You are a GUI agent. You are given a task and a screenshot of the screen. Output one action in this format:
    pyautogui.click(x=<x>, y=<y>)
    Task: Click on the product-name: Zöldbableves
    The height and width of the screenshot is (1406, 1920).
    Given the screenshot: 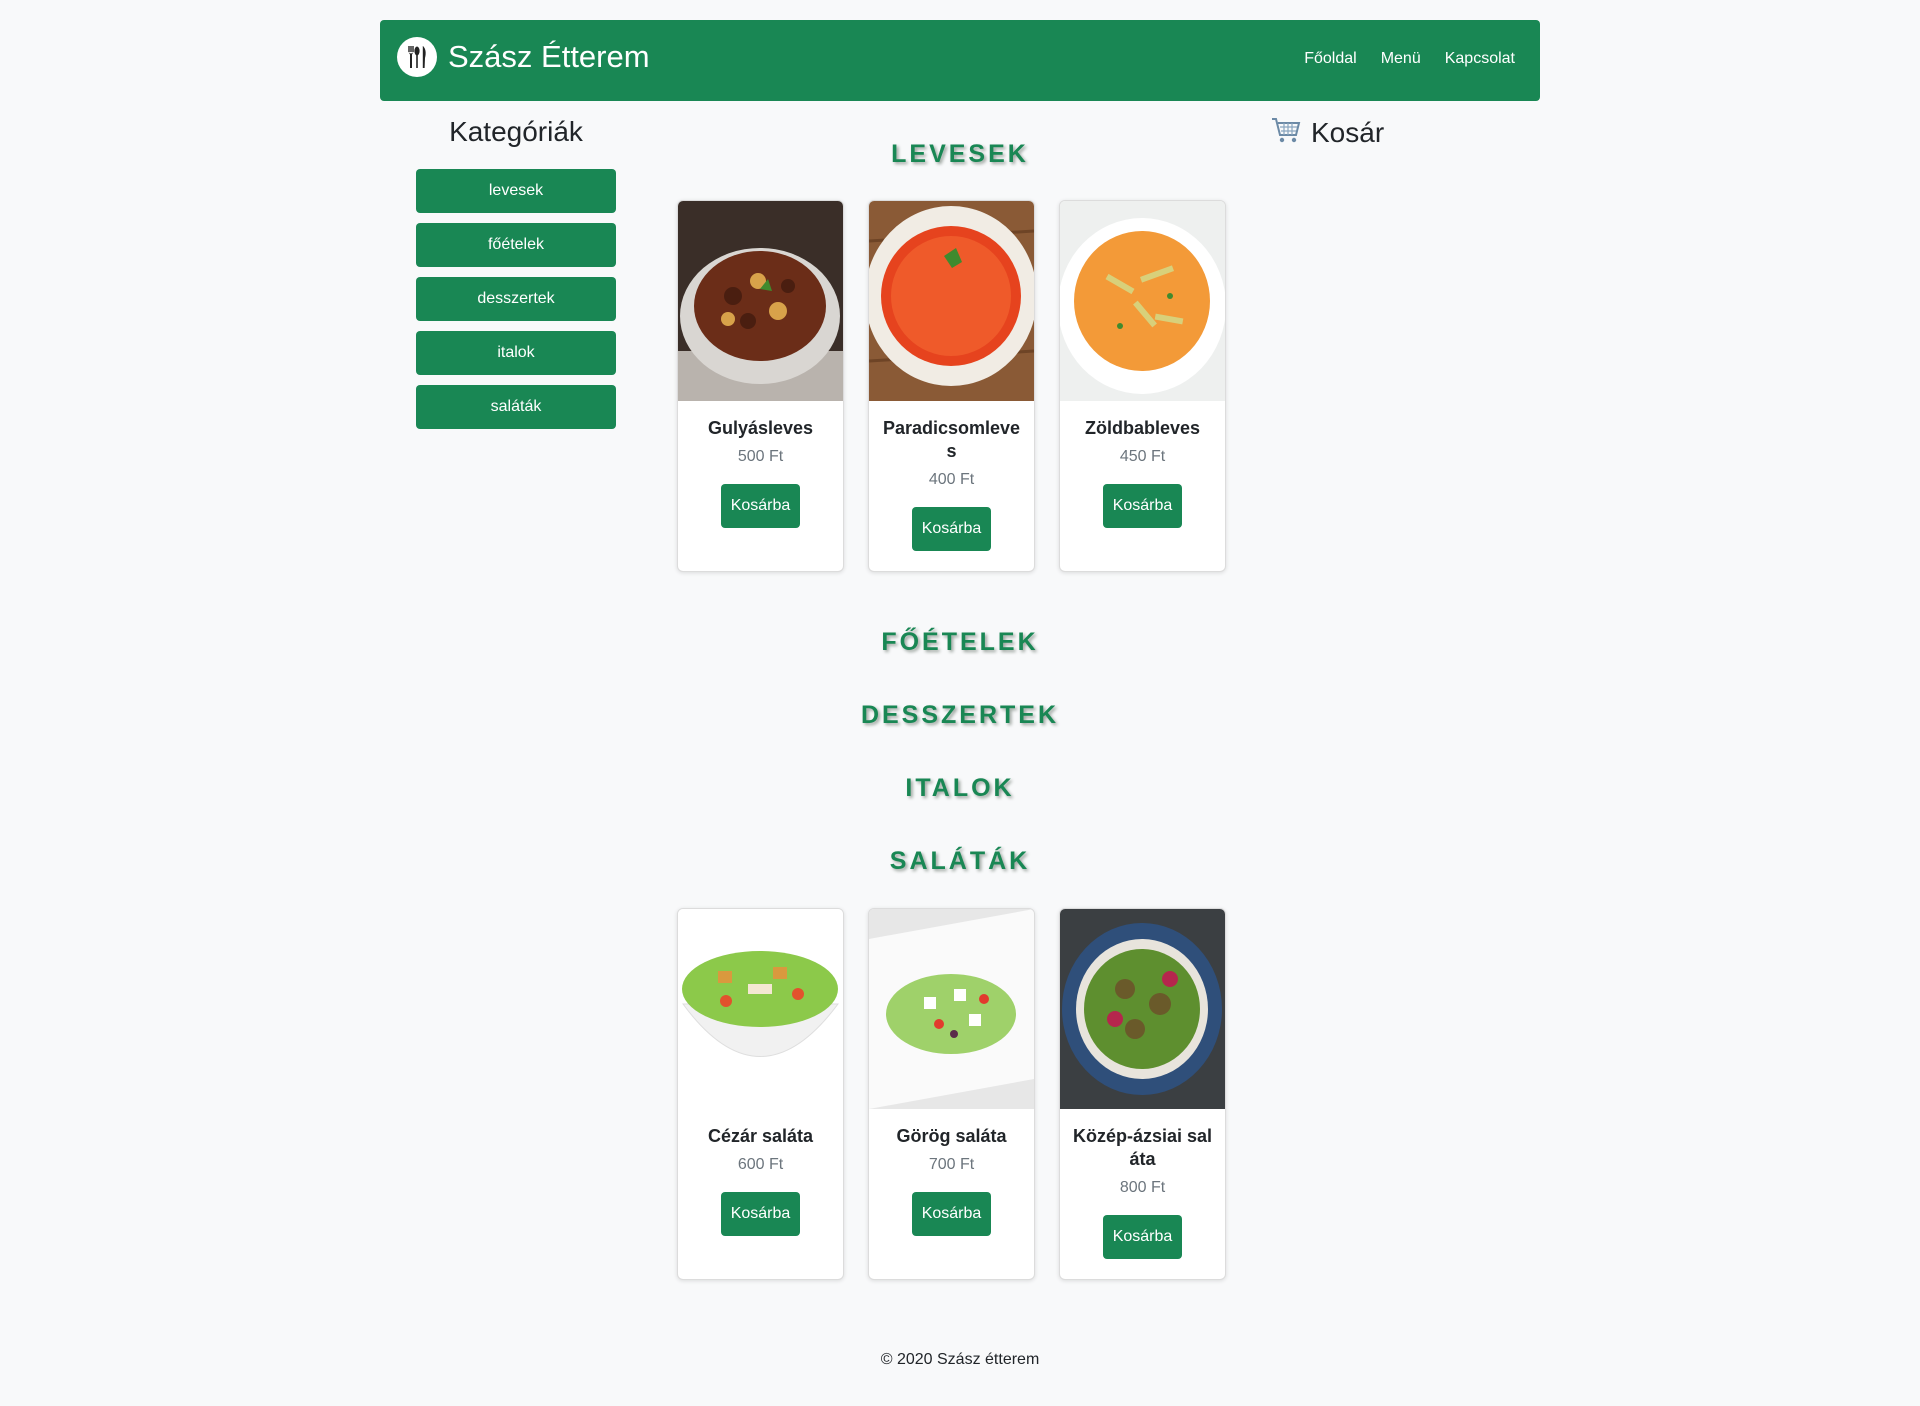 What is the action you would take?
    pyautogui.click(x=1142, y=428)
    